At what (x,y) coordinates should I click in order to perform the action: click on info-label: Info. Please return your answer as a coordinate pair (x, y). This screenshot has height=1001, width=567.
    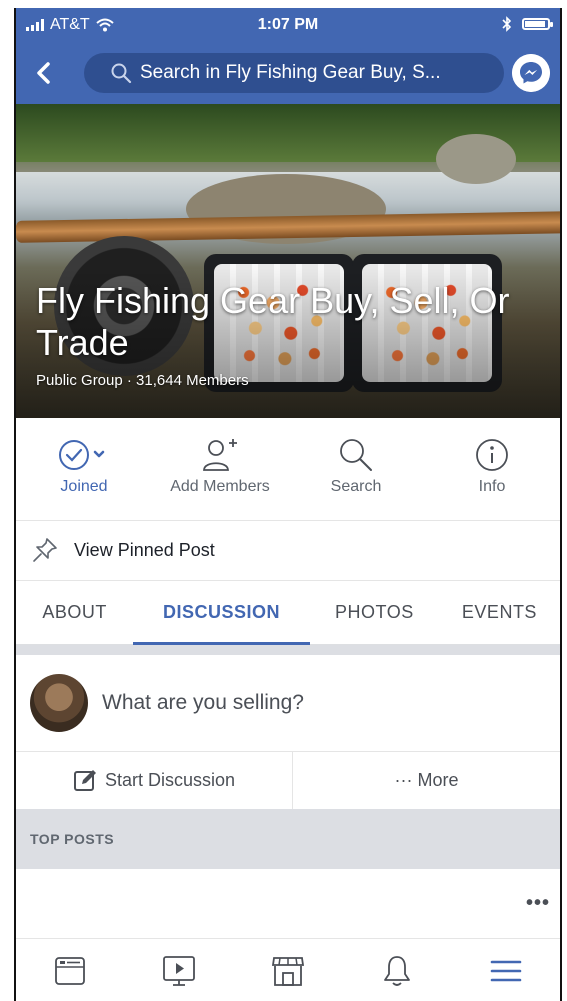
    Looking at the image, I should click on (492, 486).